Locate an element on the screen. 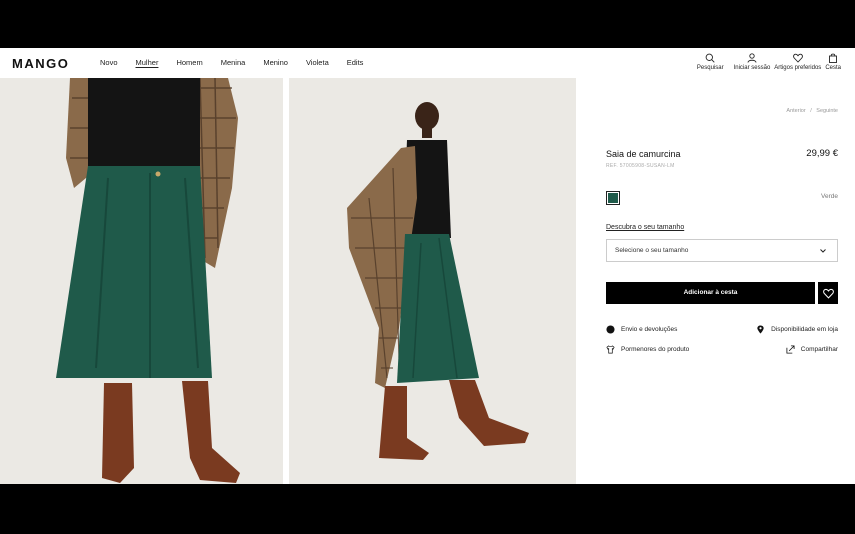 This screenshot has width=855, height=534. product-reference: REF. 57005908-SUSAN-LM is located at coordinates (640, 166).